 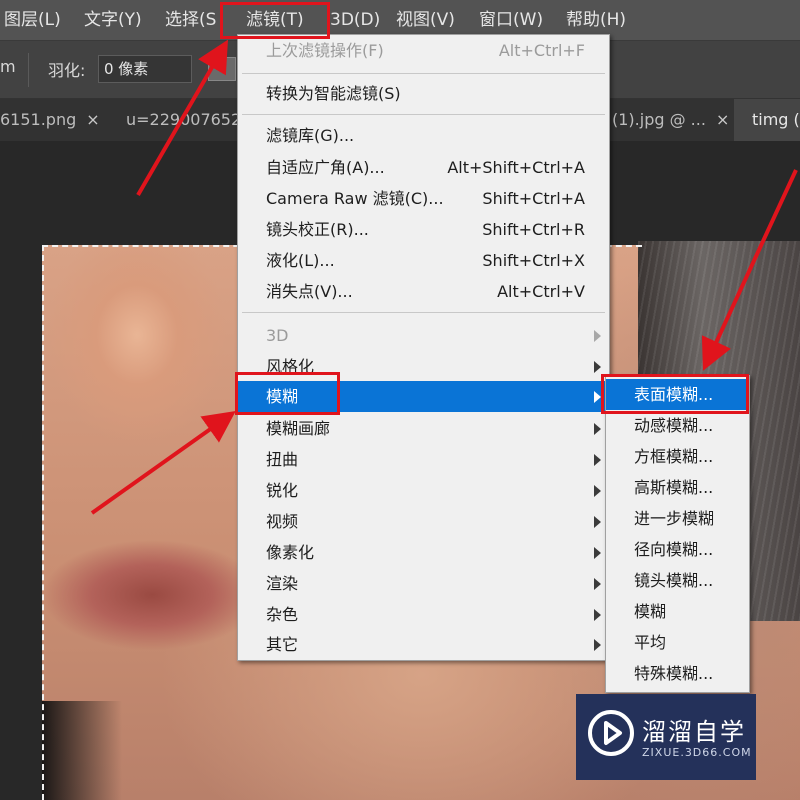 I want to click on tool-option-glyph: m, so click(x=8, y=66).